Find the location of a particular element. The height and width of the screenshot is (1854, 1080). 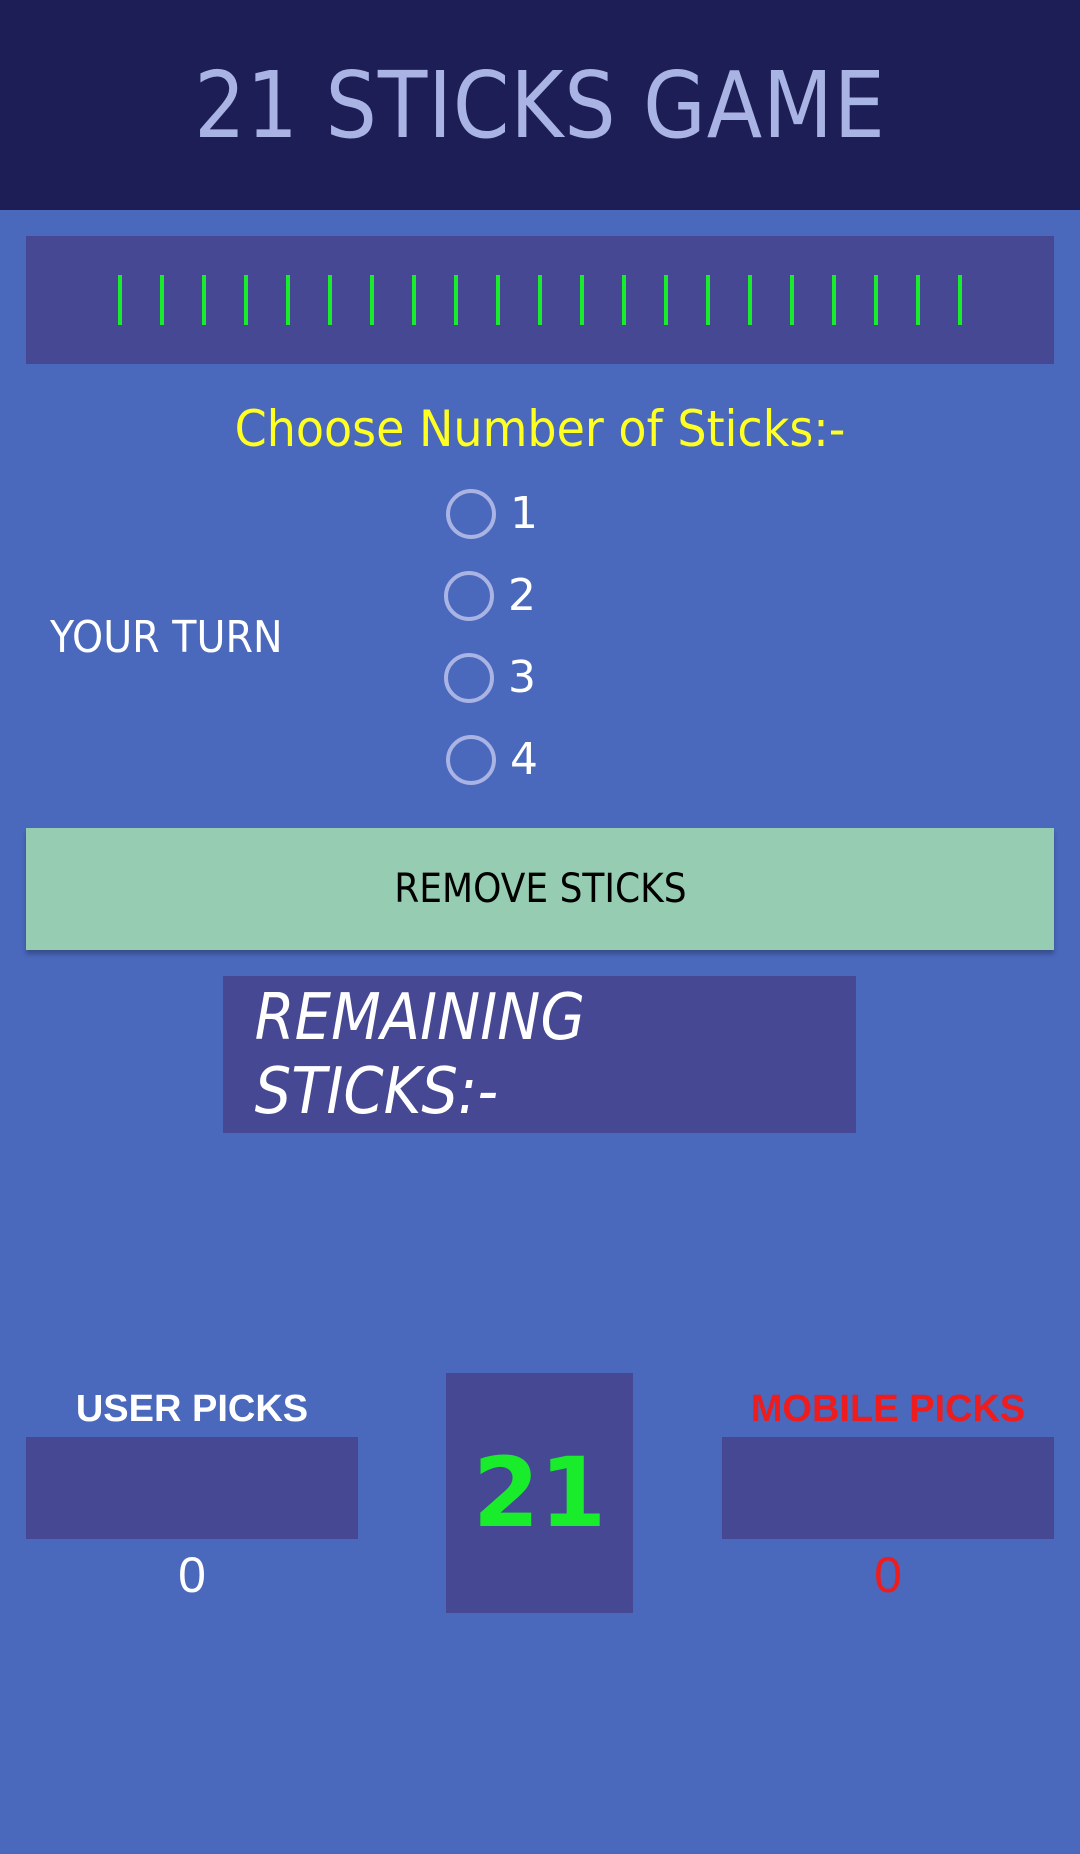

remove-sticks-button-label: REMOVE STICKS is located at coordinates (540, 889).